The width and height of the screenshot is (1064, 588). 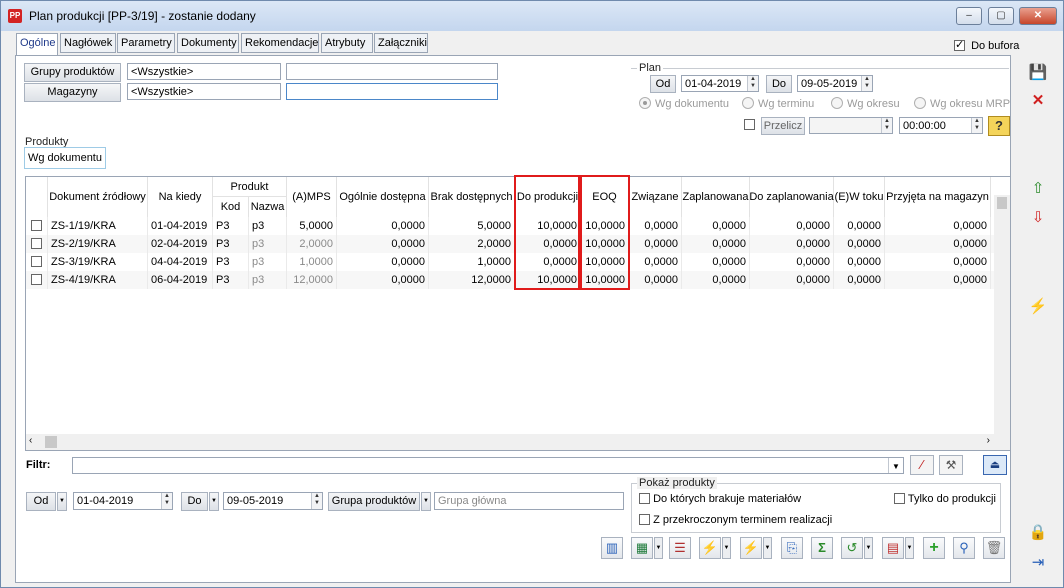 I want to click on grupy-produktow-extra-field, so click(x=392, y=71).